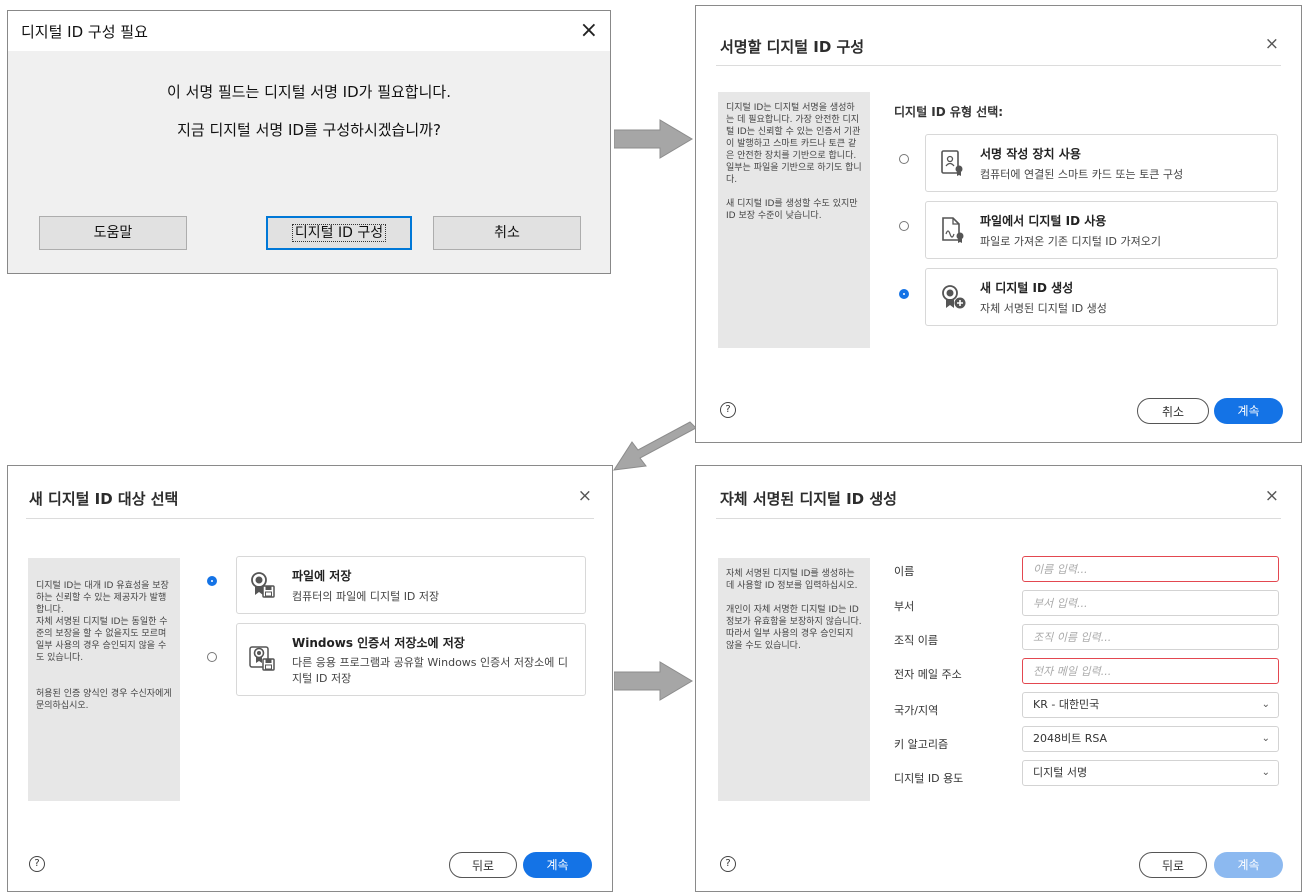  Describe the element at coordinates (904, 606) in the screenshot. I see `department-label: 부서` at that location.